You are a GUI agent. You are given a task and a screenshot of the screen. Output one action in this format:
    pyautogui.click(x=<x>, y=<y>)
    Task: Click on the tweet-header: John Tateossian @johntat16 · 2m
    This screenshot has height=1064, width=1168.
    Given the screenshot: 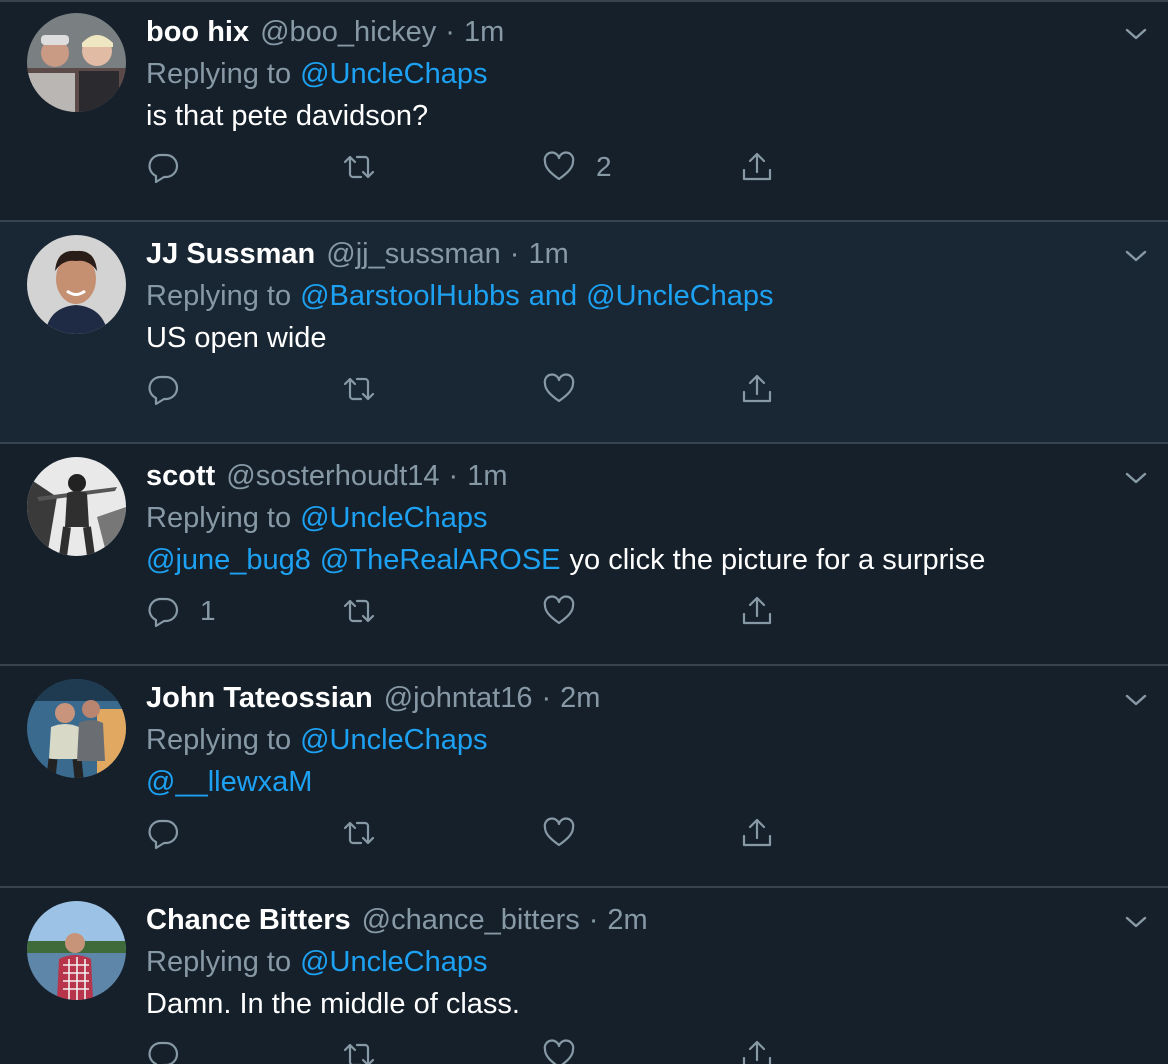 What is the action you would take?
    pyautogui.click(x=373, y=698)
    